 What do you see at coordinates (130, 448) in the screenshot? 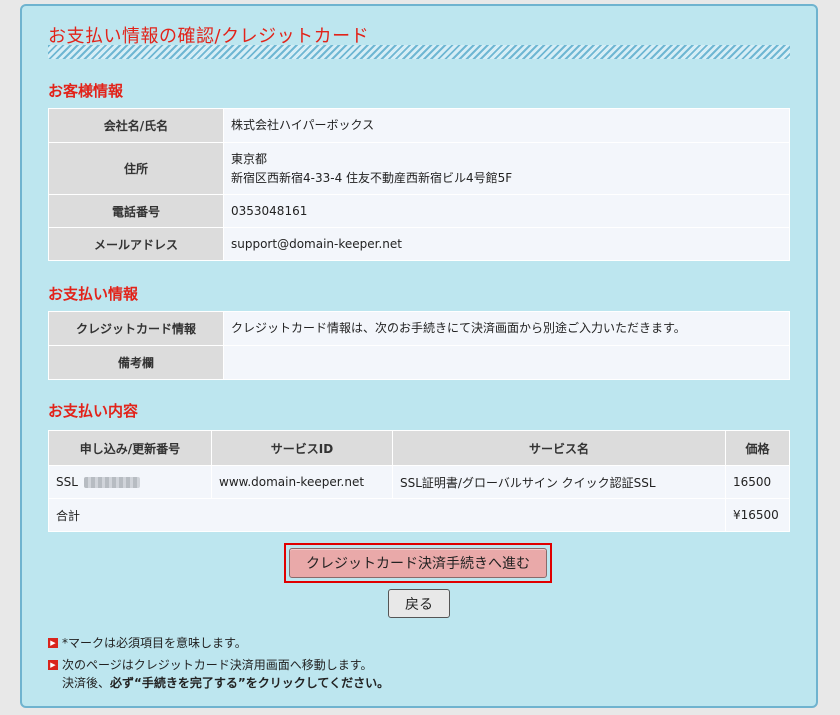
I see `col-header-number: 申し込み/更新番号` at bounding box center [130, 448].